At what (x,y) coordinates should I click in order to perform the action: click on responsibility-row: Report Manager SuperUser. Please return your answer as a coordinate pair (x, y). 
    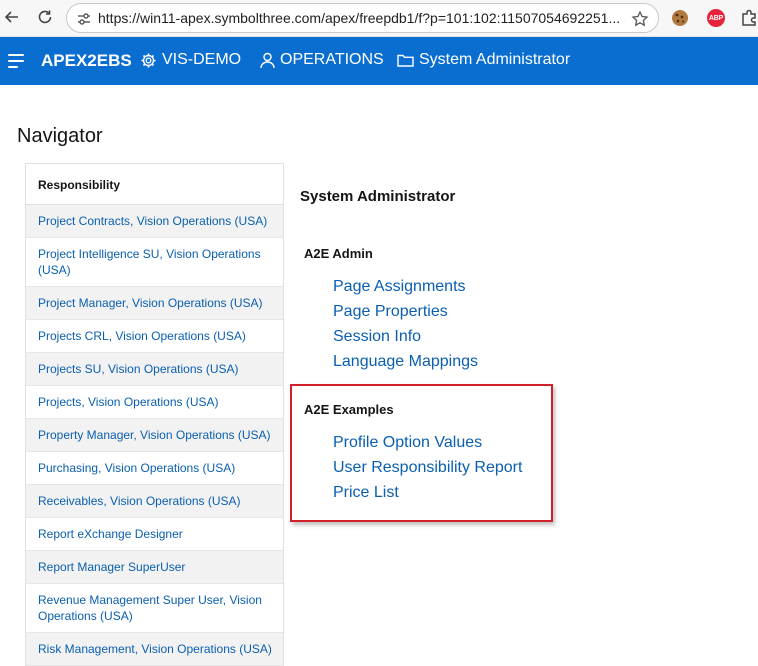
    Looking at the image, I should click on (154, 567).